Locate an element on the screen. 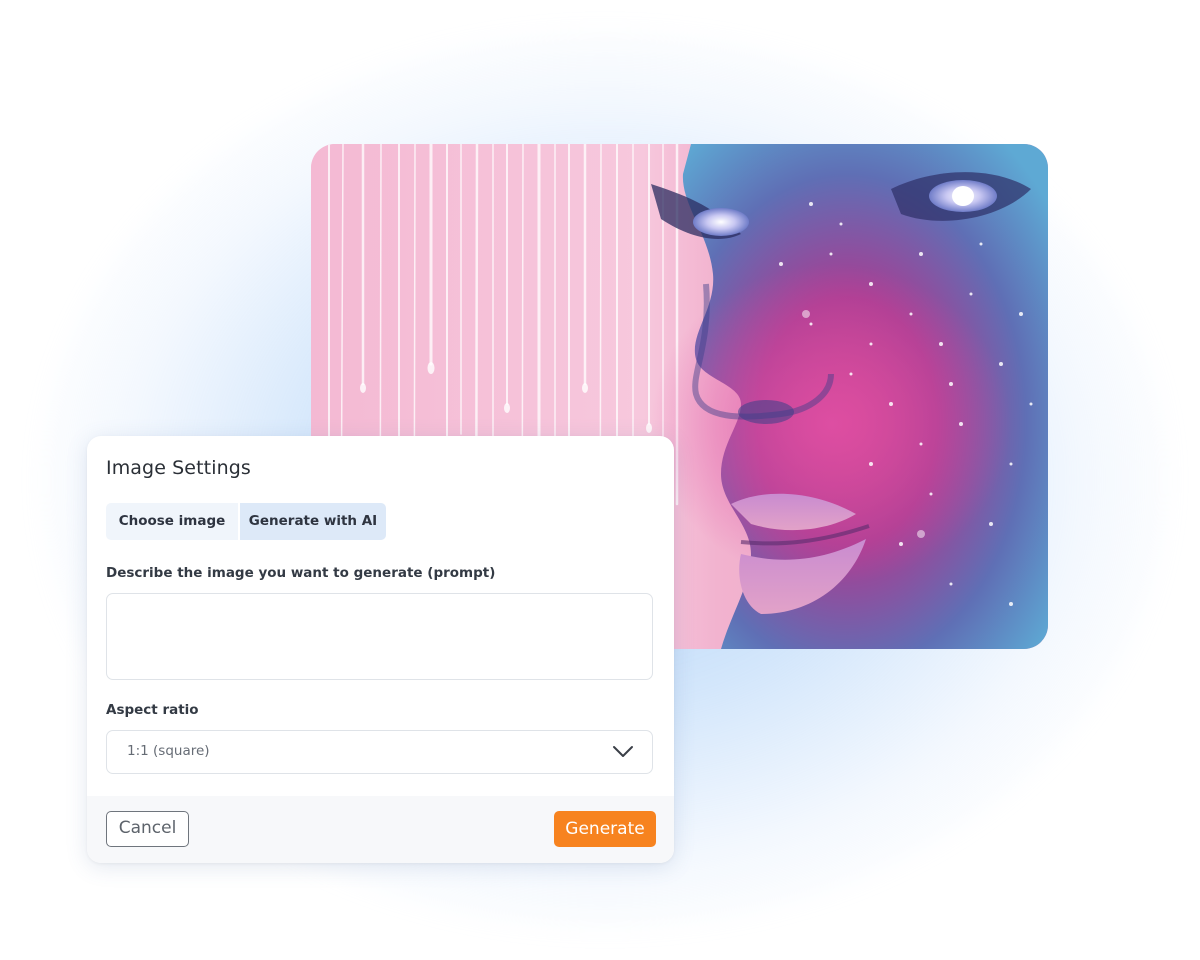 The height and width of the screenshot is (960, 1200). generate-button: Generate is located at coordinates (605, 829).